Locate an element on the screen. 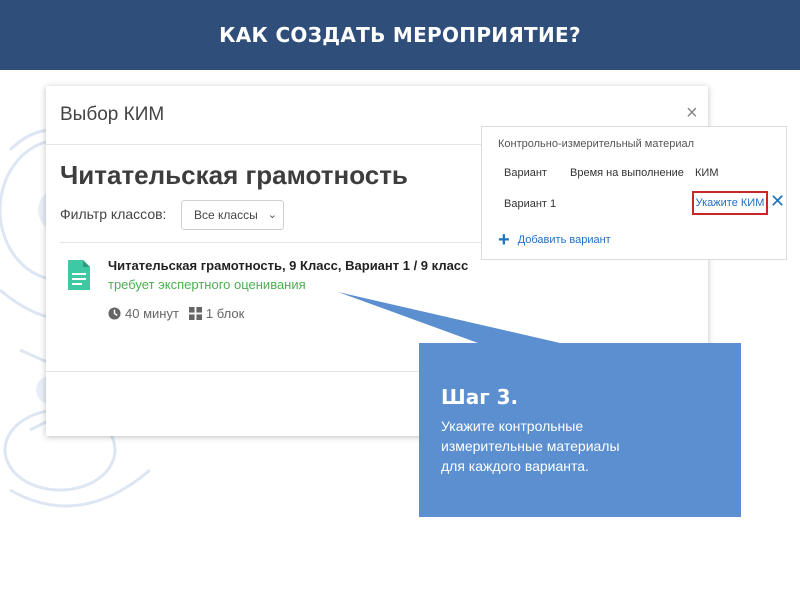  subject-title: Читательская грамотность is located at coordinates (234, 175).